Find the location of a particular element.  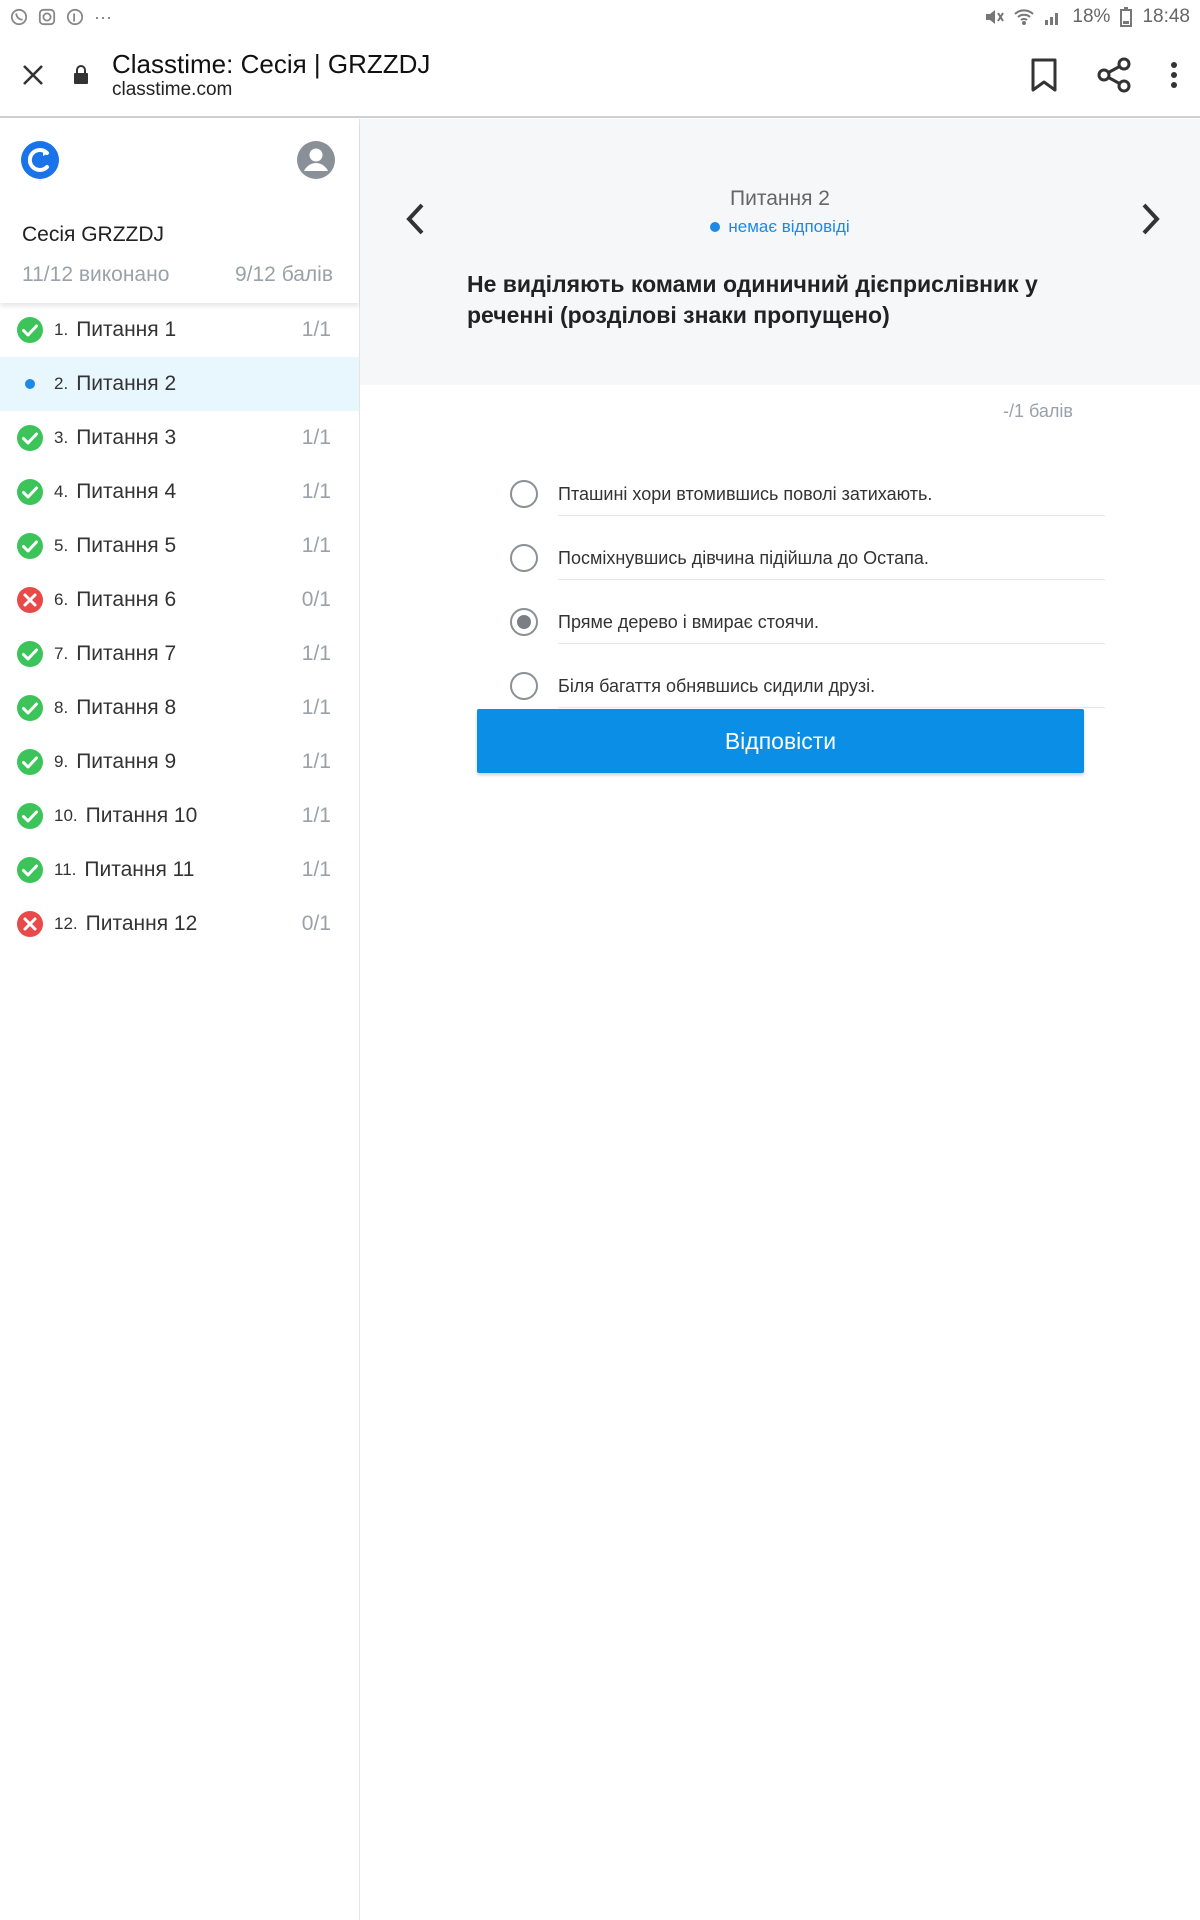

question-number: 9. is located at coordinates (61, 761).